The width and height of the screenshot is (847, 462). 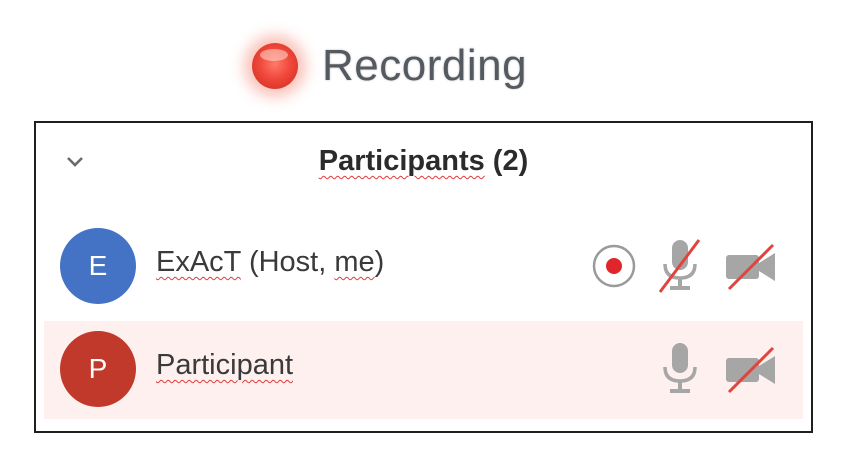 I want to click on participant-name: ExAcT (Host, me), so click(x=270, y=262).